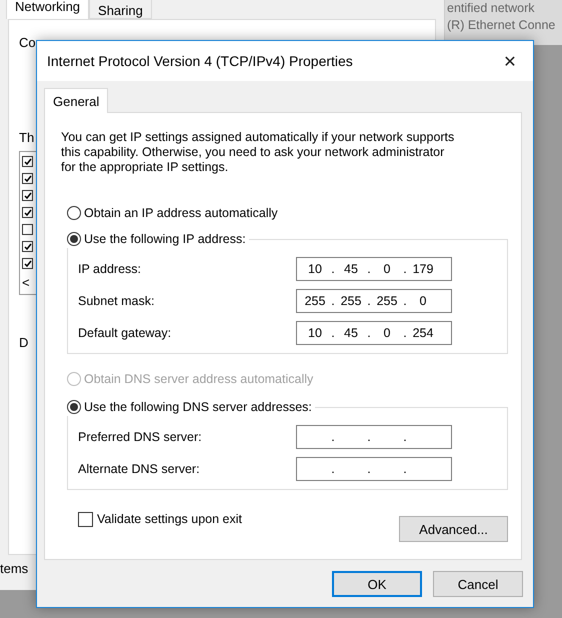  Describe the element at coordinates (27, 42) in the screenshot. I see `connect-label: Co` at that location.